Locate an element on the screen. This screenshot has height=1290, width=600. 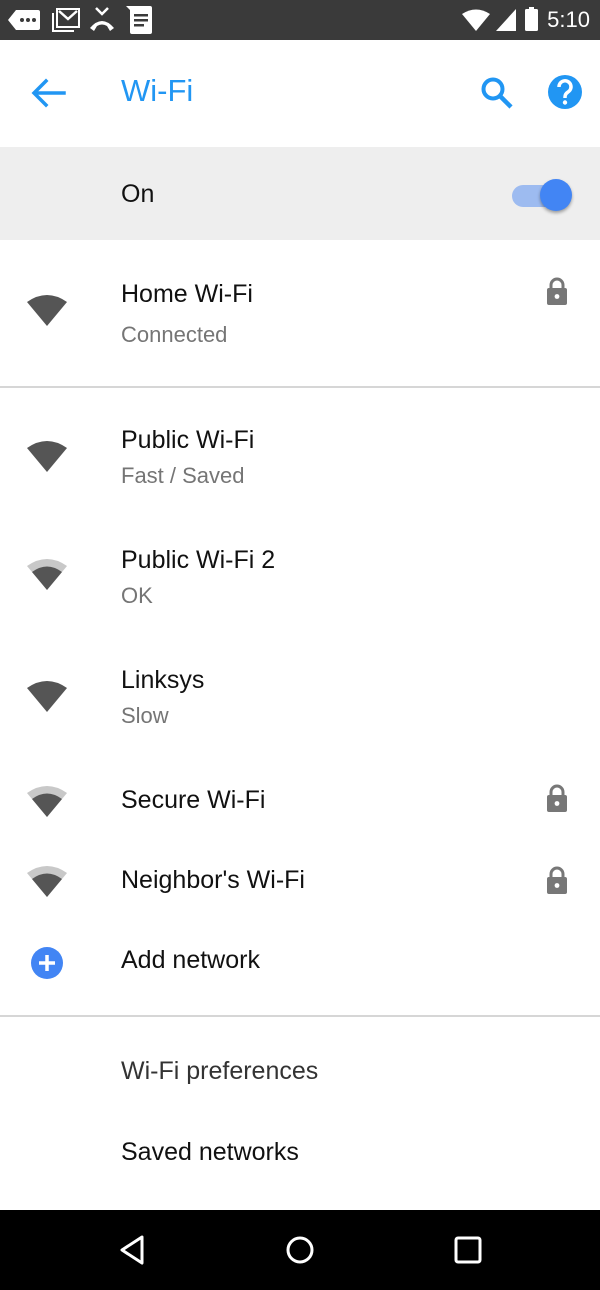
navigation-bar is located at coordinates (300, 1250).